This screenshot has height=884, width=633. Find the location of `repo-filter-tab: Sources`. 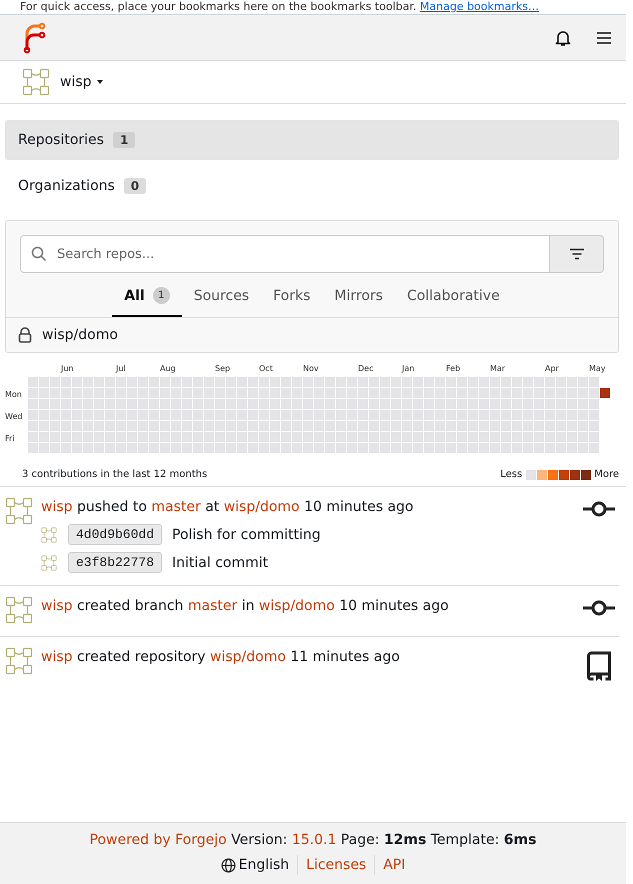

repo-filter-tab: Sources is located at coordinates (222, 297).